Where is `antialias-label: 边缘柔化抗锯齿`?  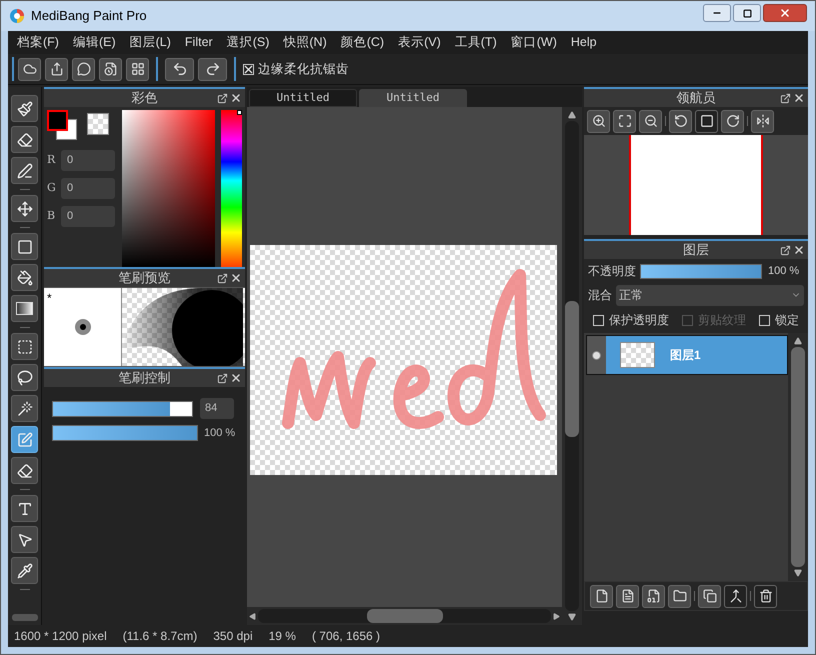
antialias-label: 边缘柔化抗锯齿 is located at coordinates (303, 69).